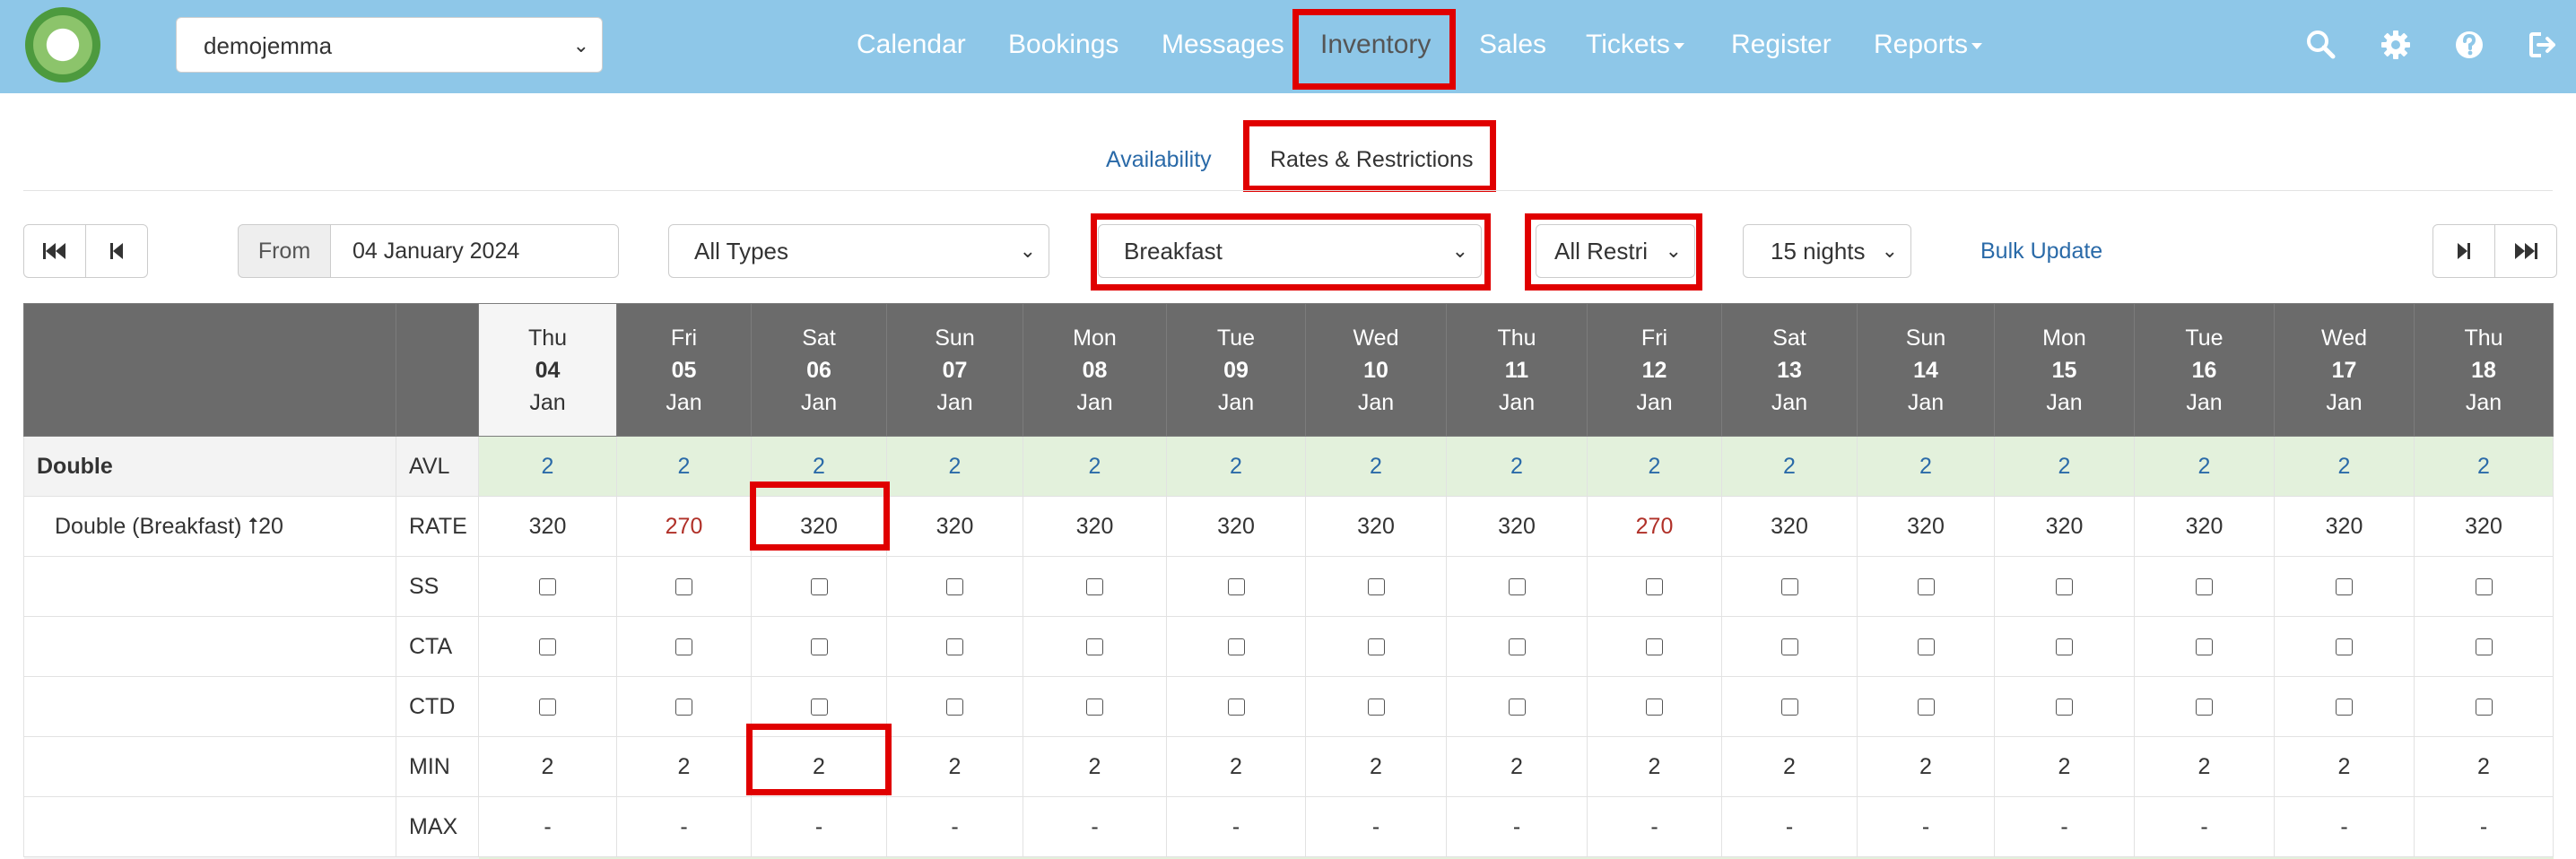 This screenshot has height=859, width=2576. Describe the element at coordinates (1615, 251) in the screenshot. I see `restrictions-select: All Restri ⌄` at that location.